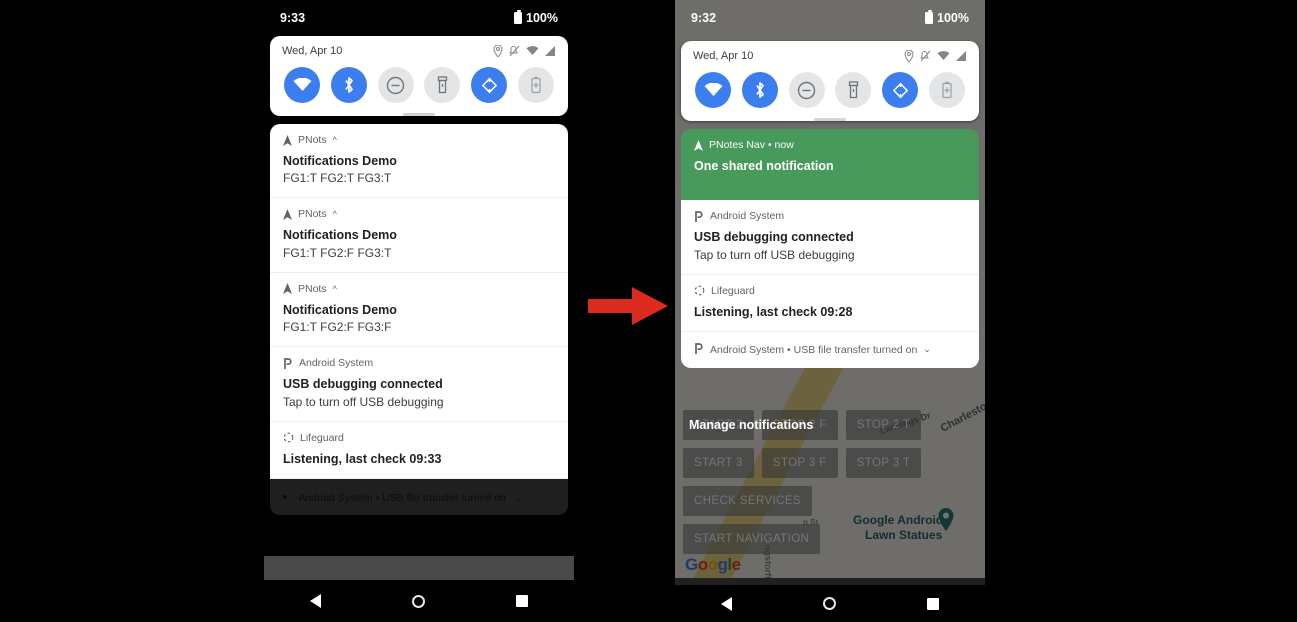  I want to click on flashlight-icon, so click(853, 89).